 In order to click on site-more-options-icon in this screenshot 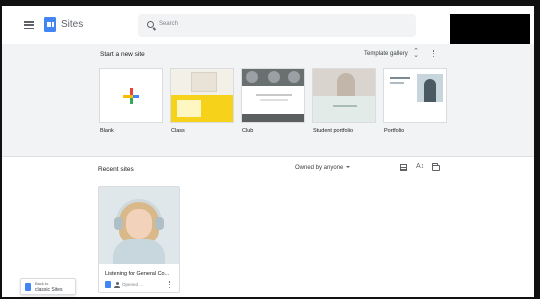, I will do `click(169, 285)`.